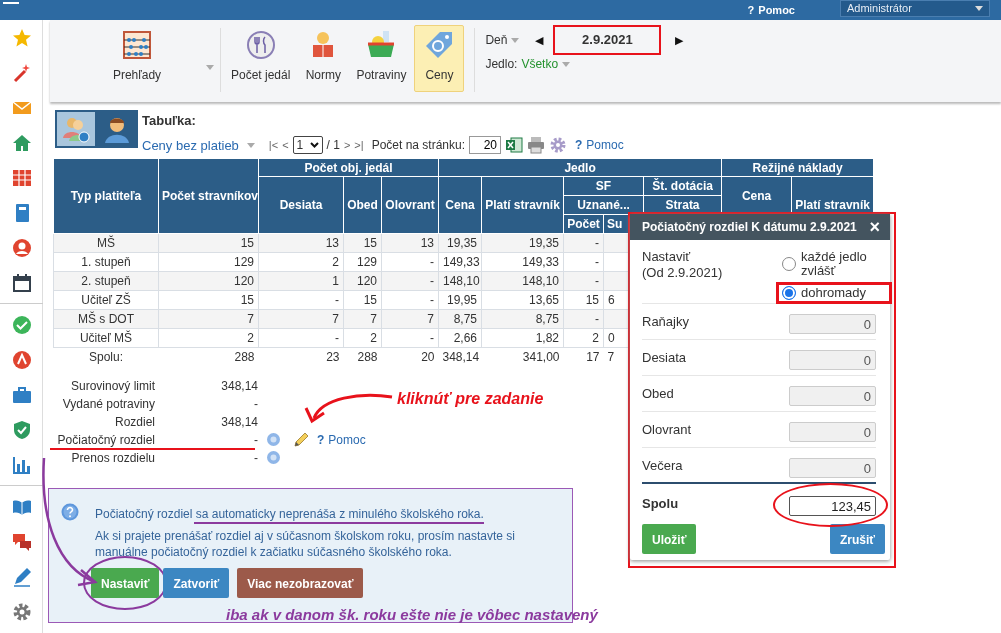 This screenshot has height=633, width=1001. Describe the element at coordinates (273, 145) in the screenshot. I see `first-page-link: |<` at that location.